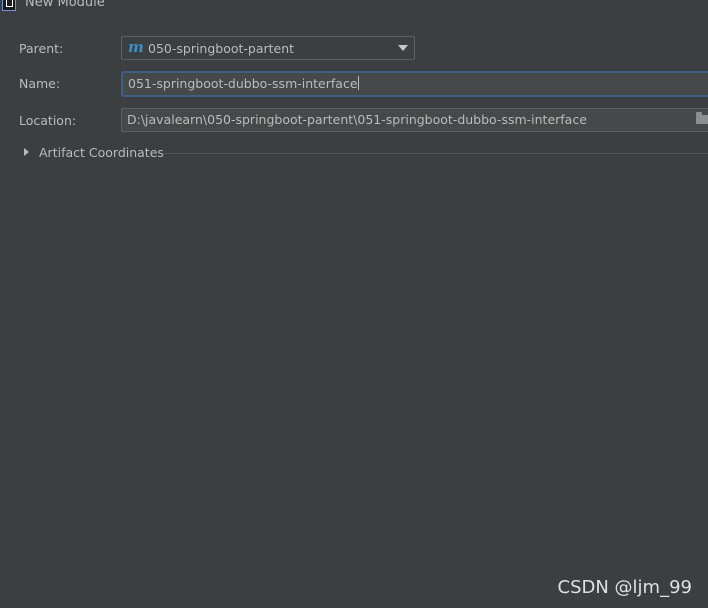 This screenshot has width=708, height=608. I want to click on parent-dropdown: m 050-springboot-partent, so click(268, 48).